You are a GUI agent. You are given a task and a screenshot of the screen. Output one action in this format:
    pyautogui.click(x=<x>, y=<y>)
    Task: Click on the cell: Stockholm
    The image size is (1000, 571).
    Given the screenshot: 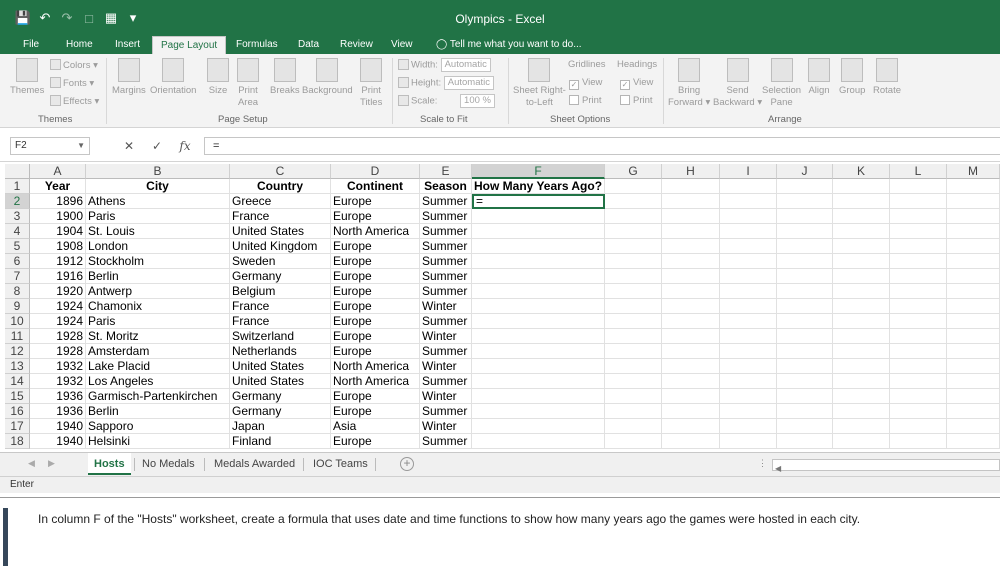 What is the action you would take?
    pyautogui.click(x=158, y=261)
    